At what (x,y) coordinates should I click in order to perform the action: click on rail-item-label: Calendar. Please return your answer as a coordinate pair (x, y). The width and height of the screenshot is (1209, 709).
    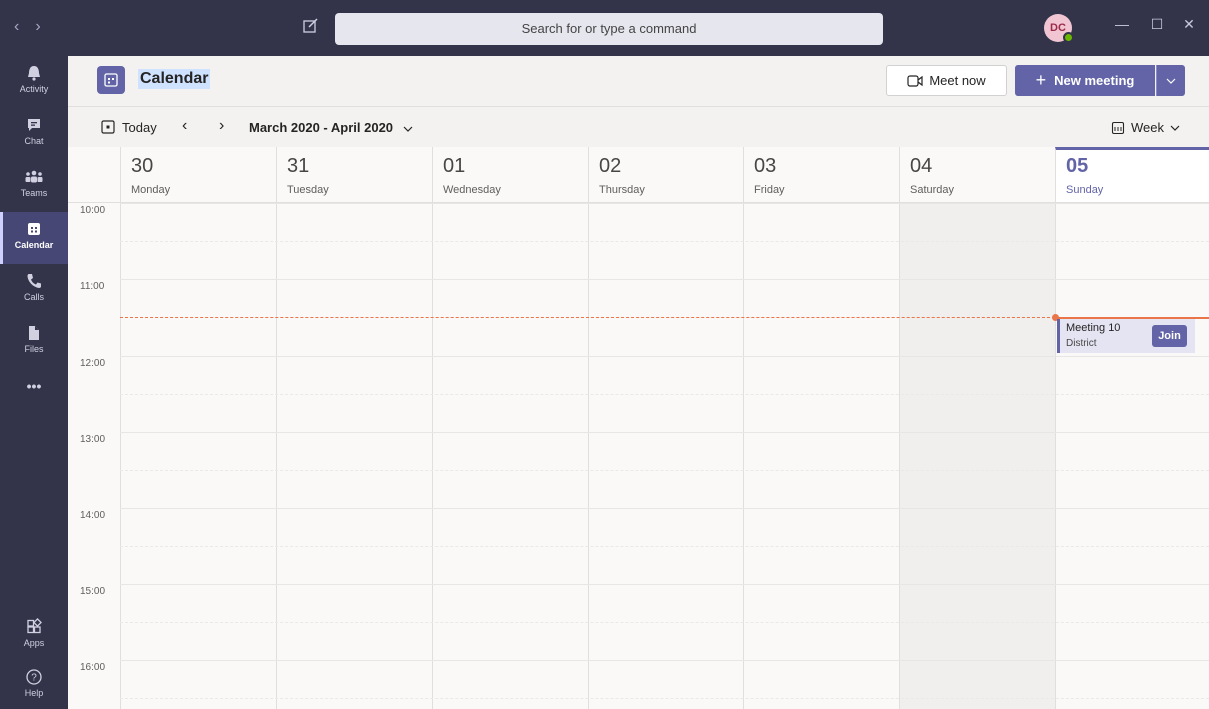
    Looking at the image, I should click on (34, 245).